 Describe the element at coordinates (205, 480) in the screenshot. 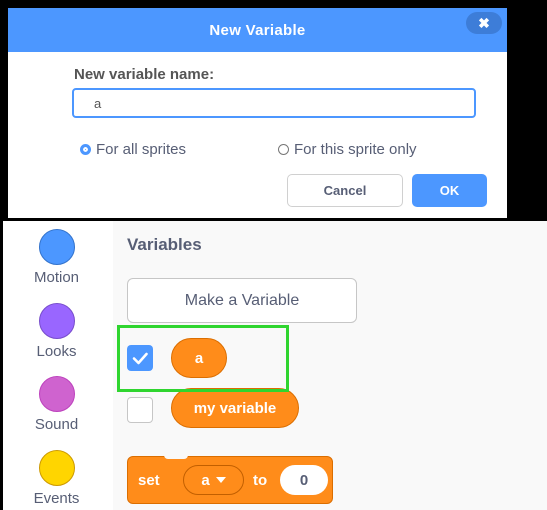

I see `dropdown-value: a` at that location.